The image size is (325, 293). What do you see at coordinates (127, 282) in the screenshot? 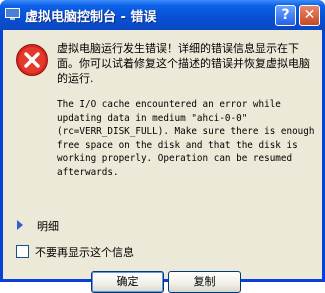
I see `ok-button: 确定` at bounding box center [127, 282].